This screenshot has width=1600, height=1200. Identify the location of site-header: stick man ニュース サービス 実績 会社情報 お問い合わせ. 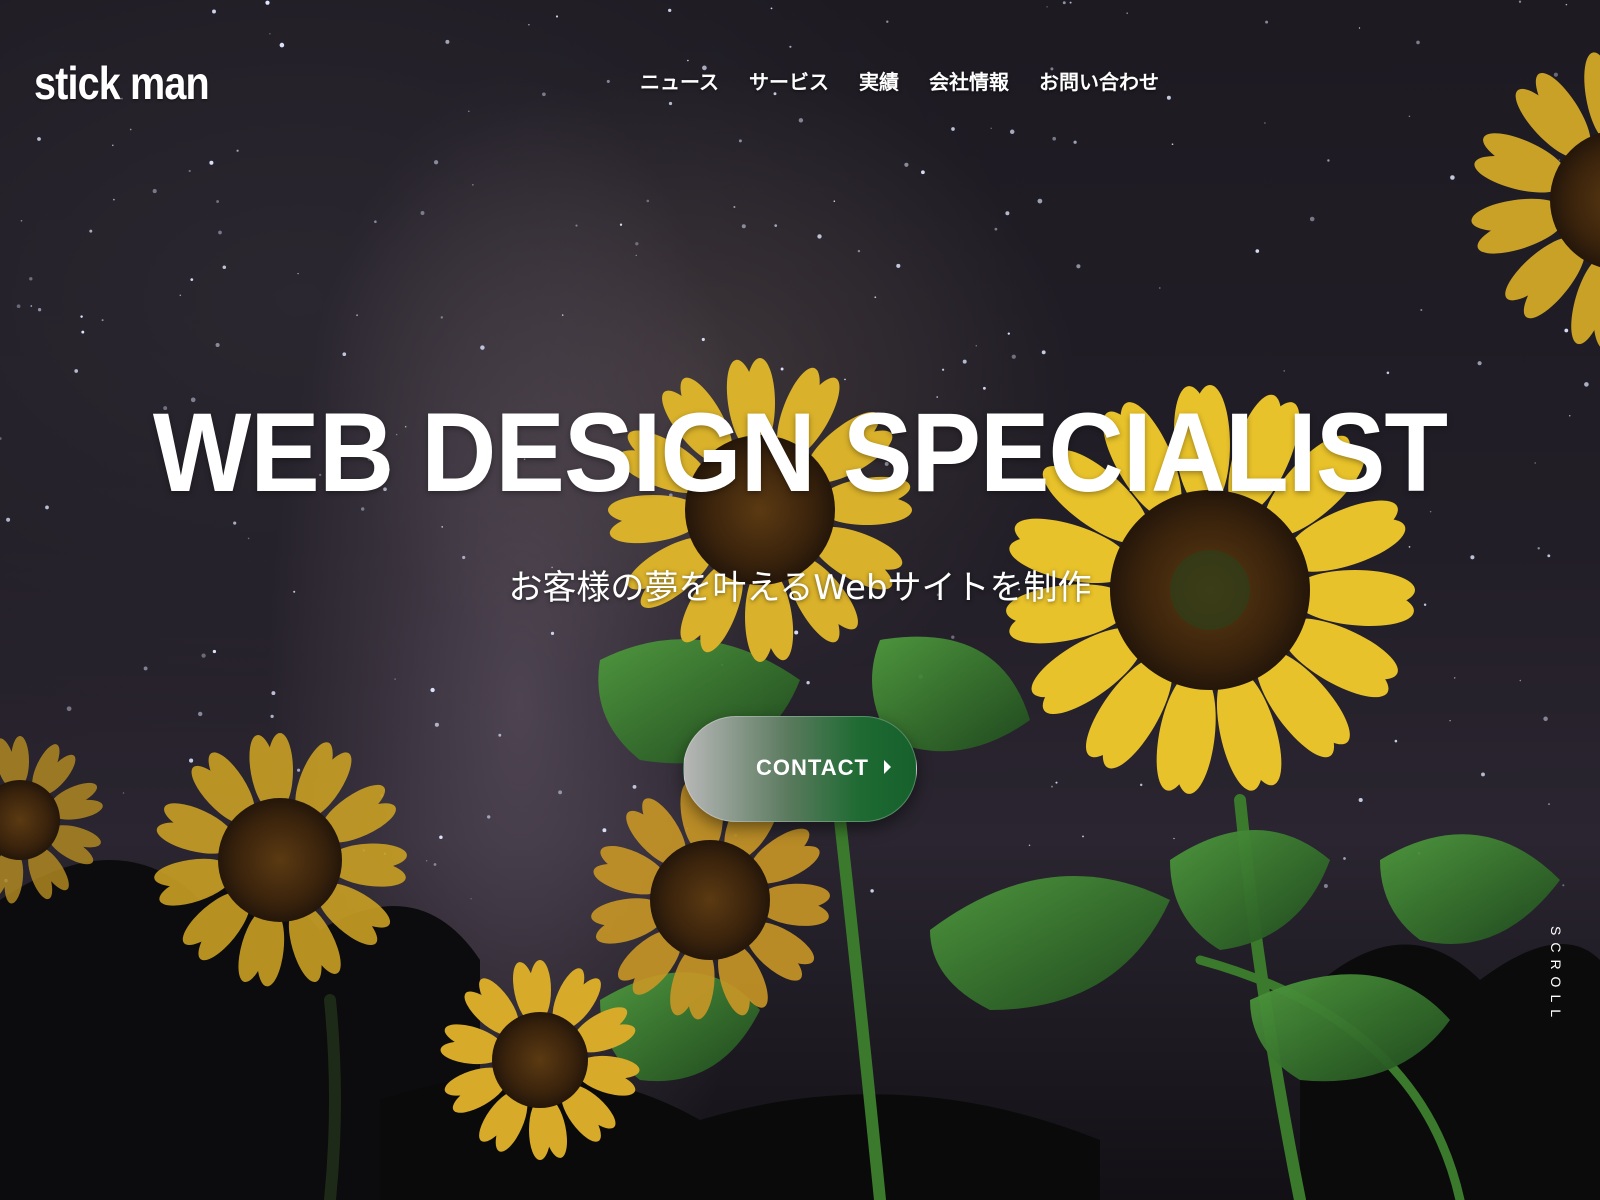
(800, 80).